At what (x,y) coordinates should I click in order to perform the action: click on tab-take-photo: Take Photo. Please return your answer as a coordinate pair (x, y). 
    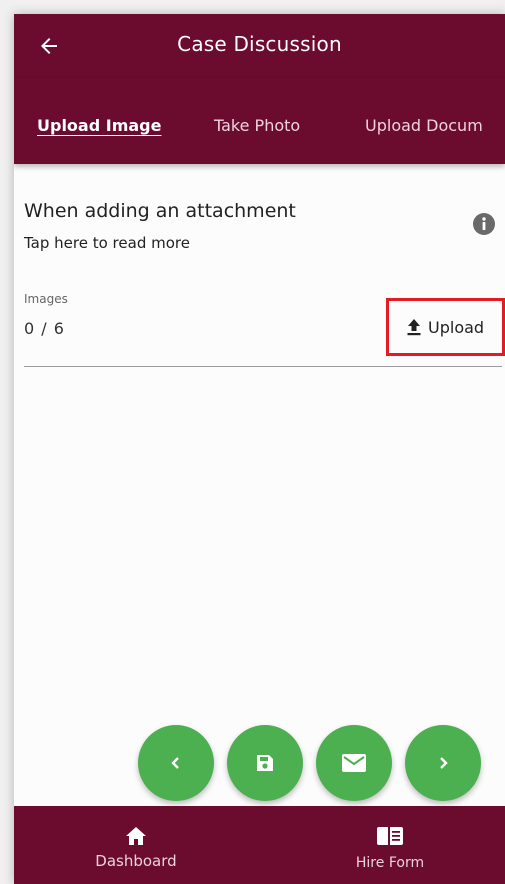
    Looking at the image, I should click on (257, 125).